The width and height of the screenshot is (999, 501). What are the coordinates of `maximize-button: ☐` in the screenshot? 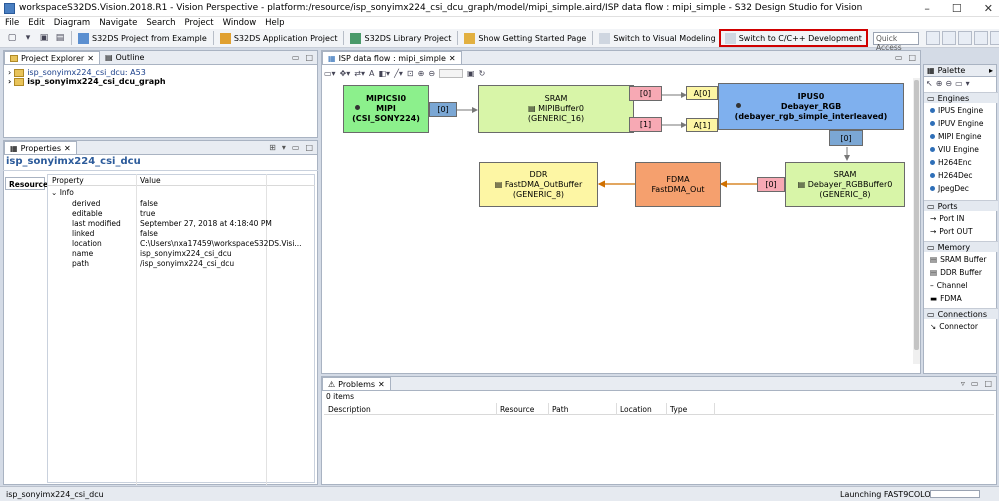 It's located at (957, 8).